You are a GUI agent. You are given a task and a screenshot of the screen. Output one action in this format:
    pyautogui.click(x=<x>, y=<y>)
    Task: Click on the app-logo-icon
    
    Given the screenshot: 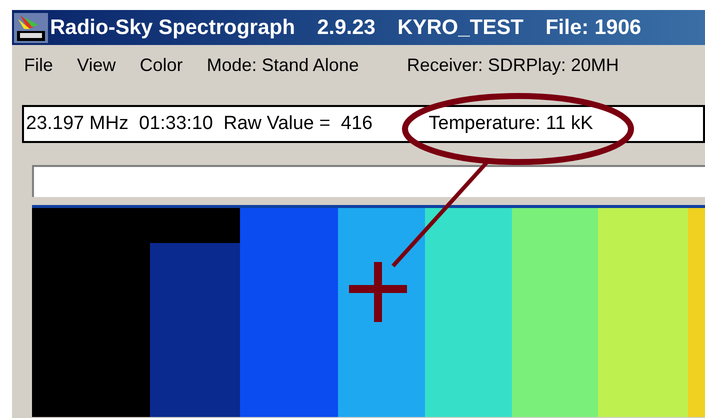 What is the action you would take?
    pyautogui.click(x=31, y=27)
    